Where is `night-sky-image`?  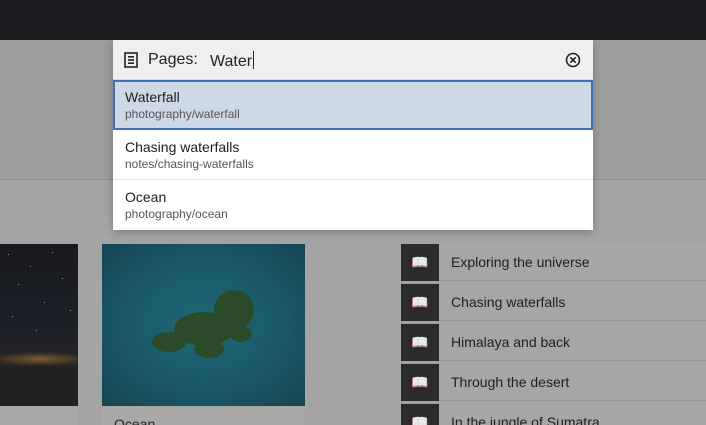 night-sky-image is located at coordinates (39, 325).